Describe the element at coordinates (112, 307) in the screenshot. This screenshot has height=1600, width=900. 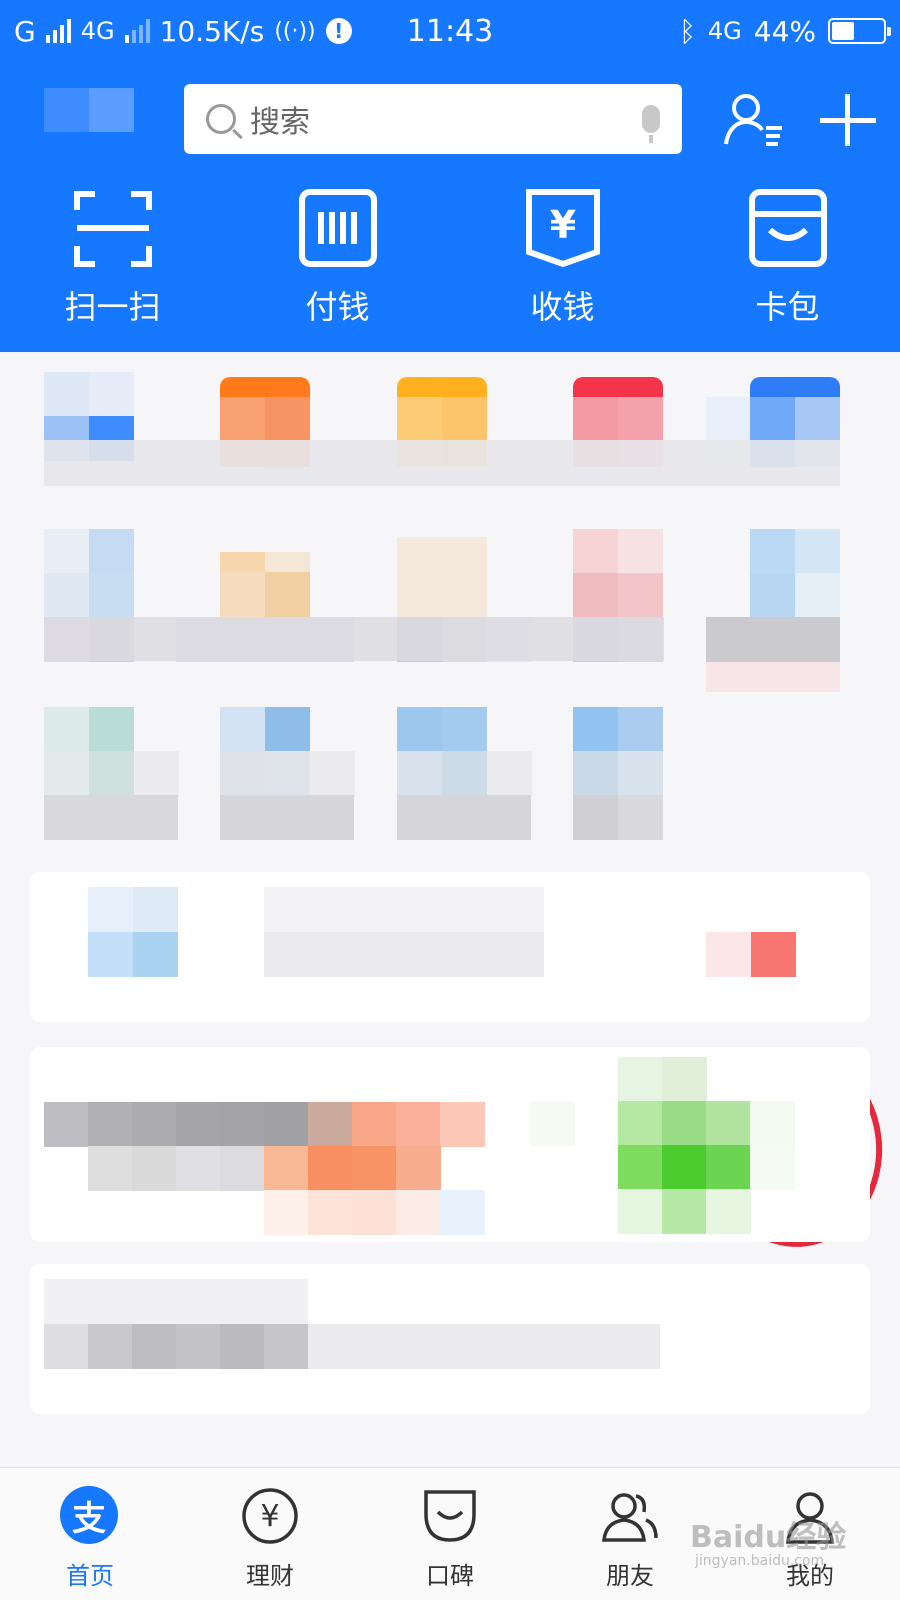
I see `action-label: 扫一扫` at that location.